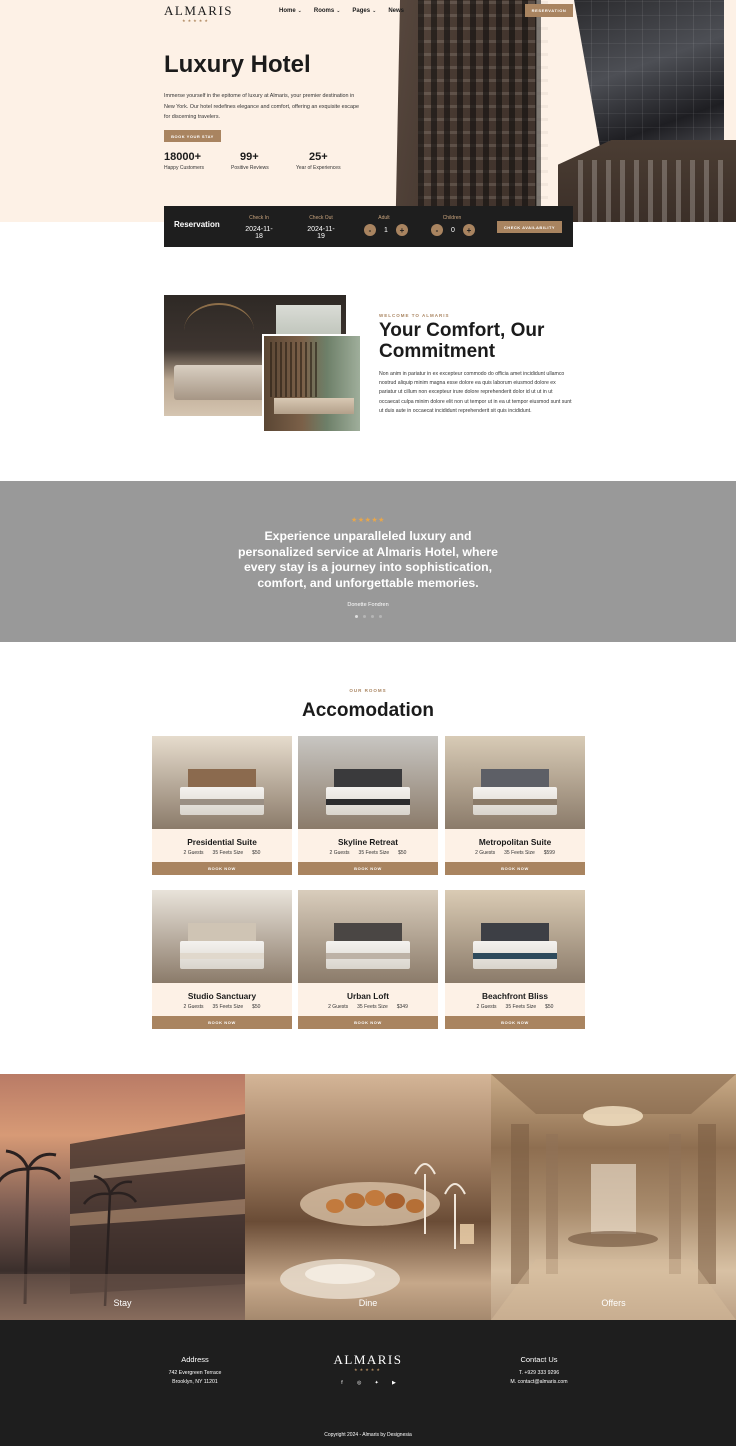 Image resolution: width=736 pixels, height=1446 pixels. I want to click on children-increment-button: +, so click(468, 230).